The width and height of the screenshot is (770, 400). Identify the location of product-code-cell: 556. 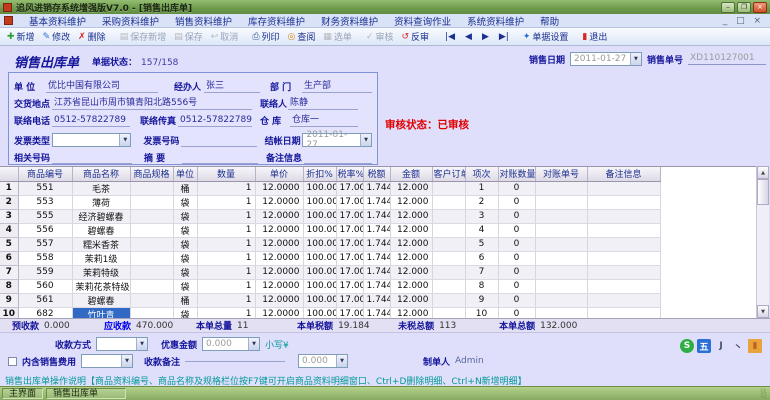
(45, 230).